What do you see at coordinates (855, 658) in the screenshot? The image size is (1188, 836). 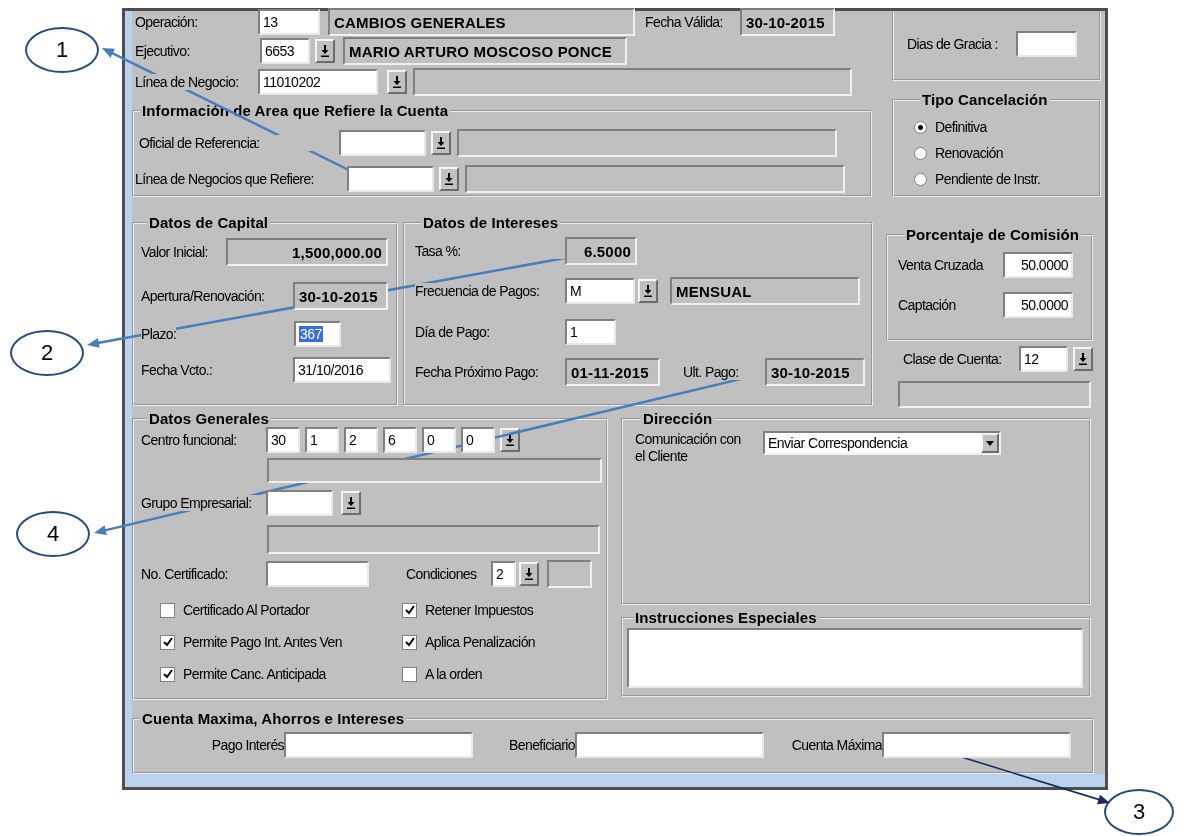 I see `text-area` at bounding box center [855, 658].